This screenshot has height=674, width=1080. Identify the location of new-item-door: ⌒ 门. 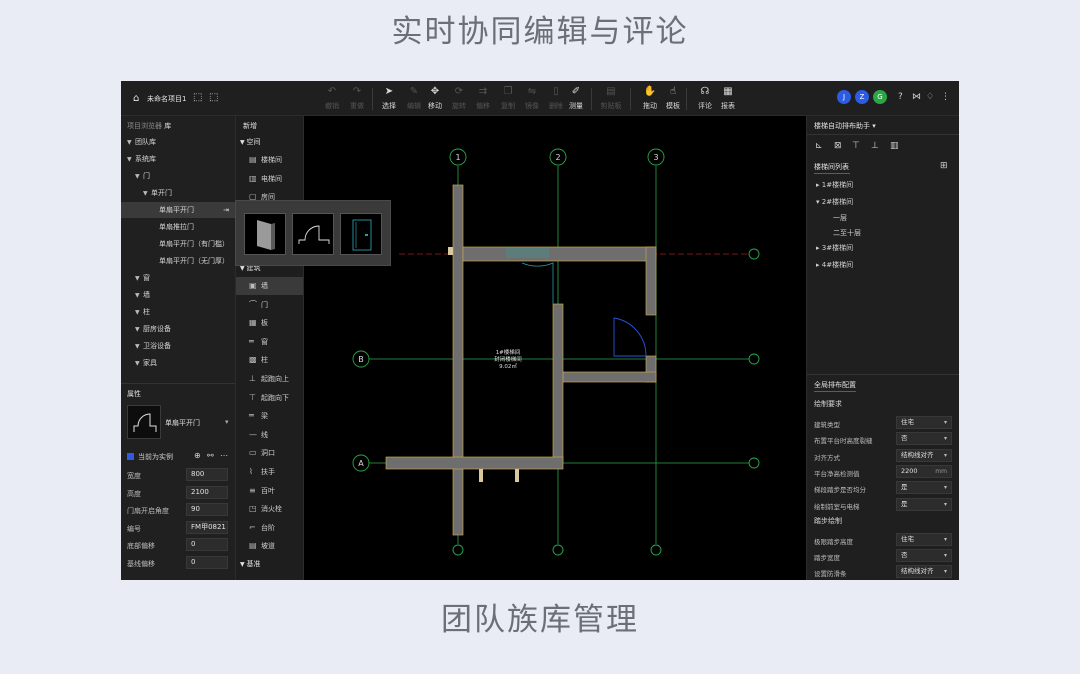
(269, 305).